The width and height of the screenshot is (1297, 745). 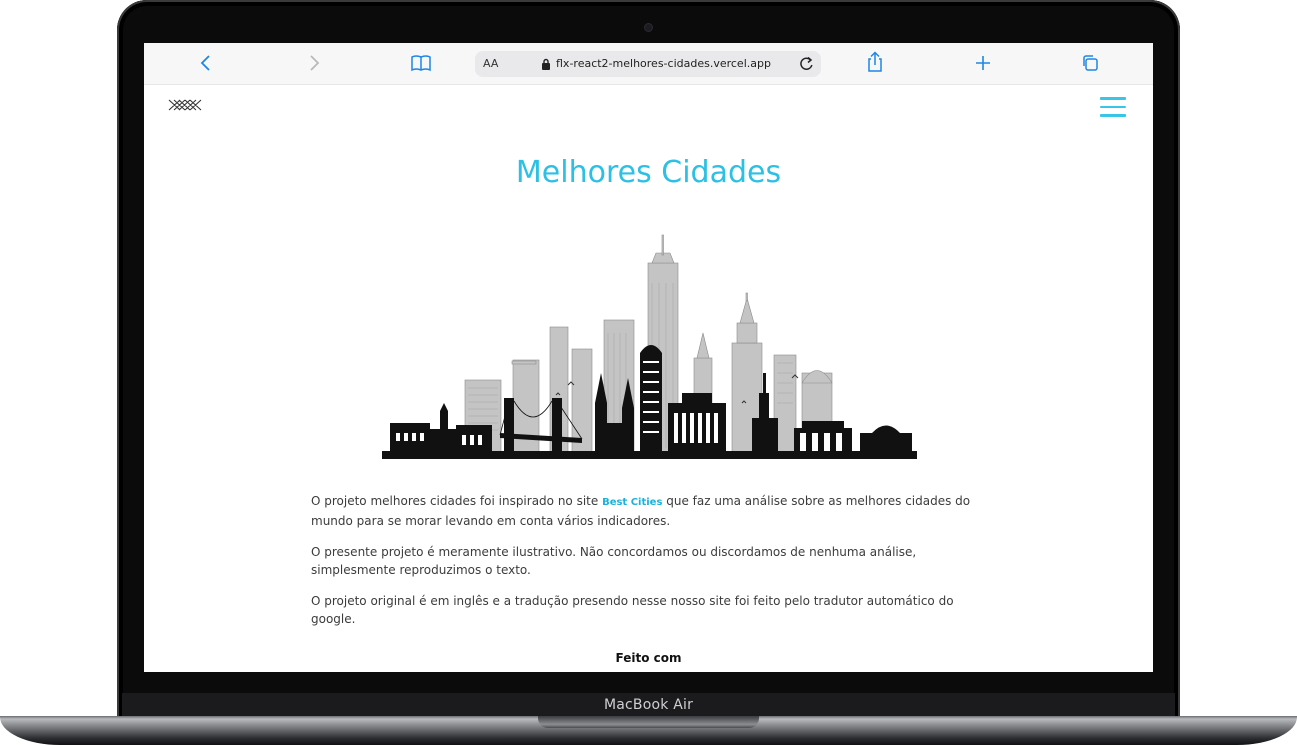 I want to click on footer-made-with: Feito com, so click(x=648, y=658).